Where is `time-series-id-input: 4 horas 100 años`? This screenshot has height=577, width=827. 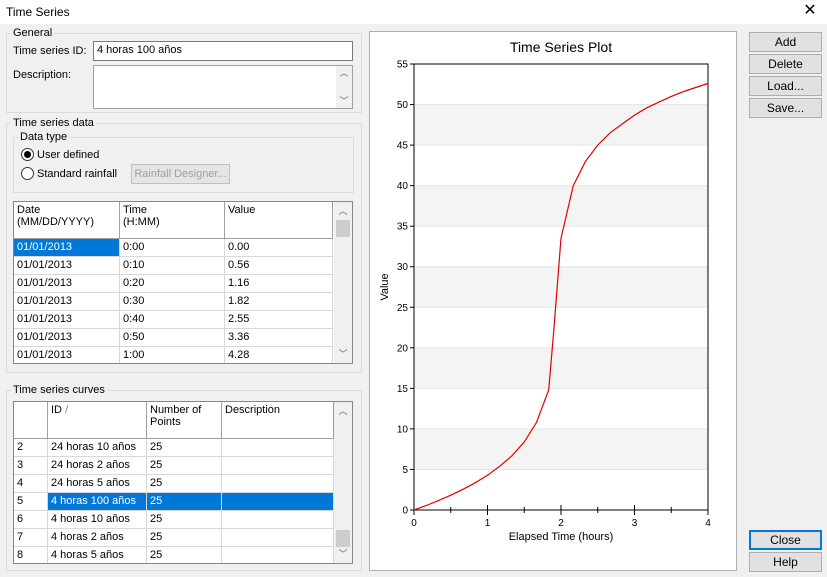 time-series-id-input: 4 horas 100 años is located at coordinates (223, 51).